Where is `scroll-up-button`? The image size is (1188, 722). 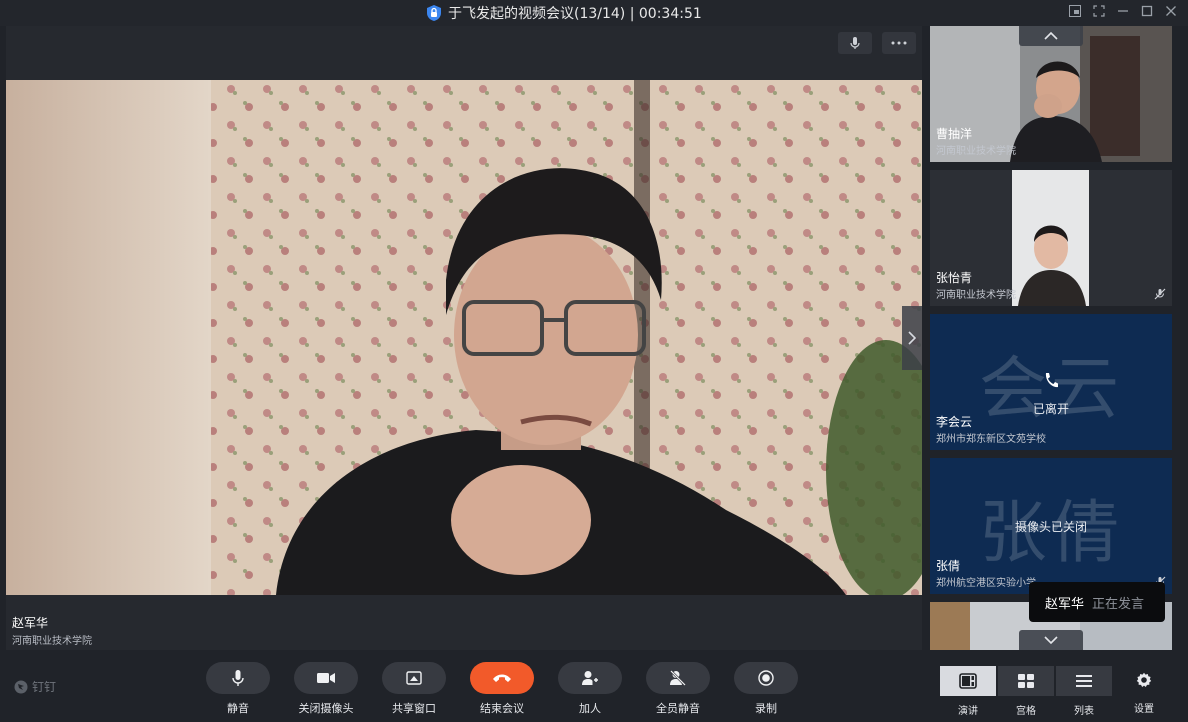
scroll-up-button is located at coordinates (1051, 36).